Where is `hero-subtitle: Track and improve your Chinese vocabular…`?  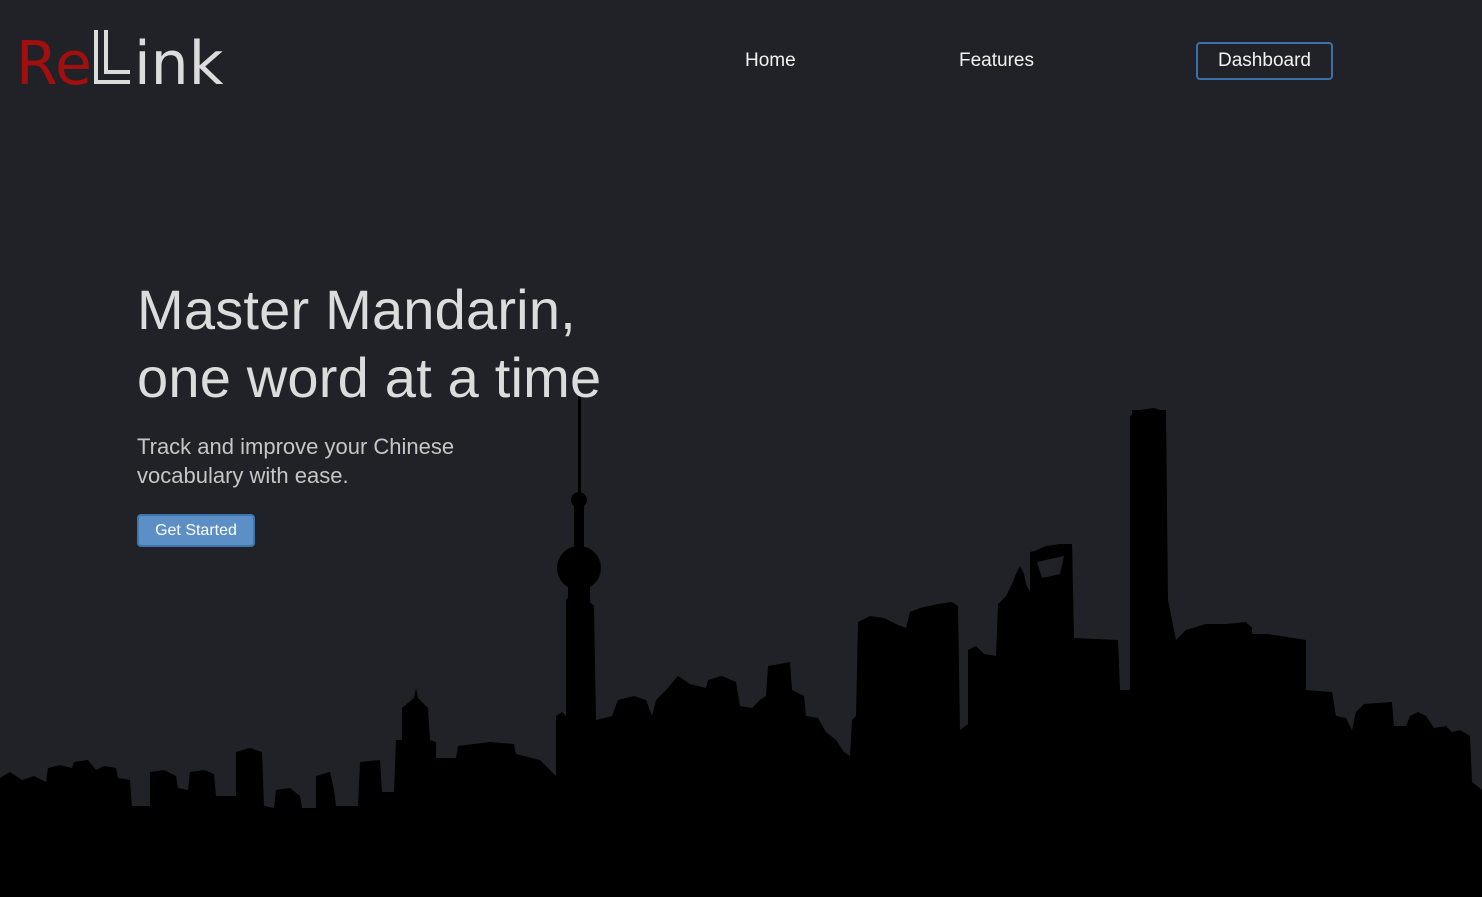 hero-subtitle: Track and improve your Chinese vocabular… is located at coordinates (296, 461).